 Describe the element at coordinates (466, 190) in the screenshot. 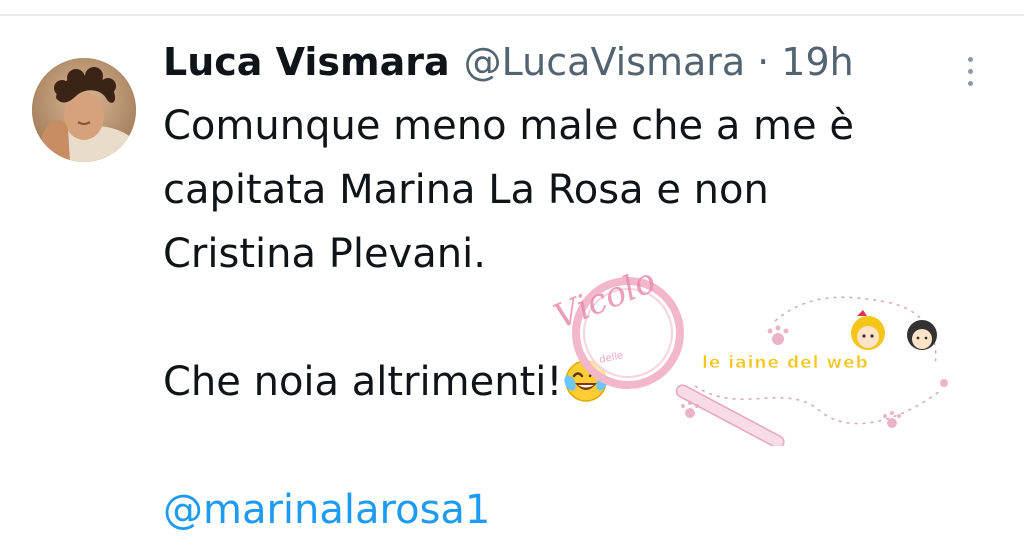

I see `tweet-line: capitata Marina La Rosa e non` at that location.